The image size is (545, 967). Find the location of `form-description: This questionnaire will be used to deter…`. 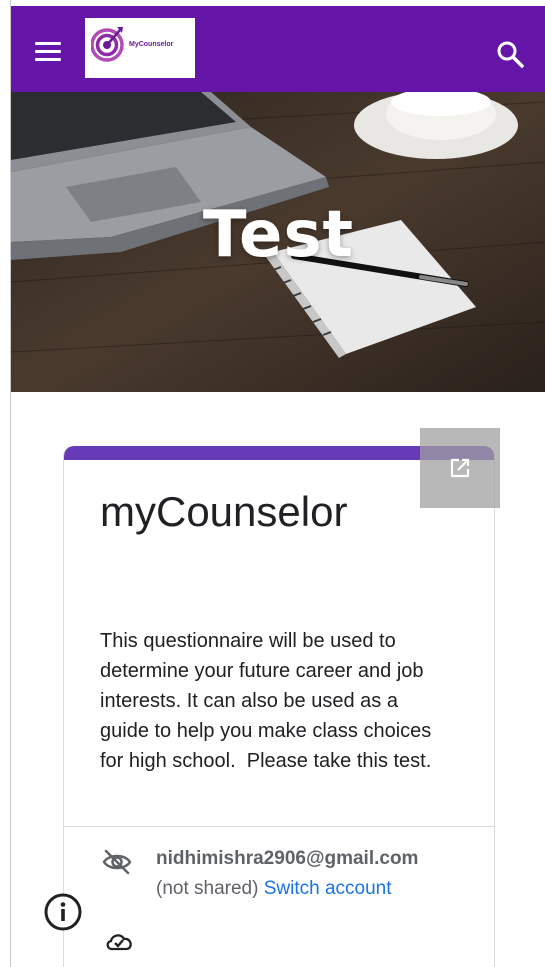

form-description: This questionnaire will be used to deter… is located at coordinates (268, 701).